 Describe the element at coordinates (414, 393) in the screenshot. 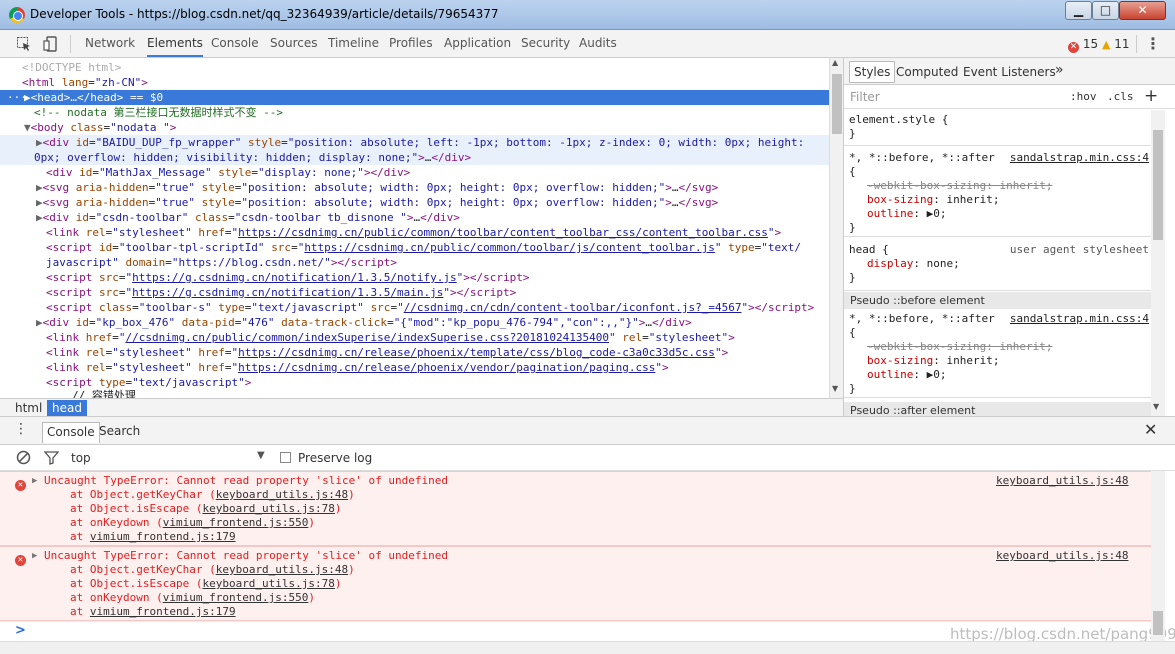

I see `script-content: // 容错处理` at that location.